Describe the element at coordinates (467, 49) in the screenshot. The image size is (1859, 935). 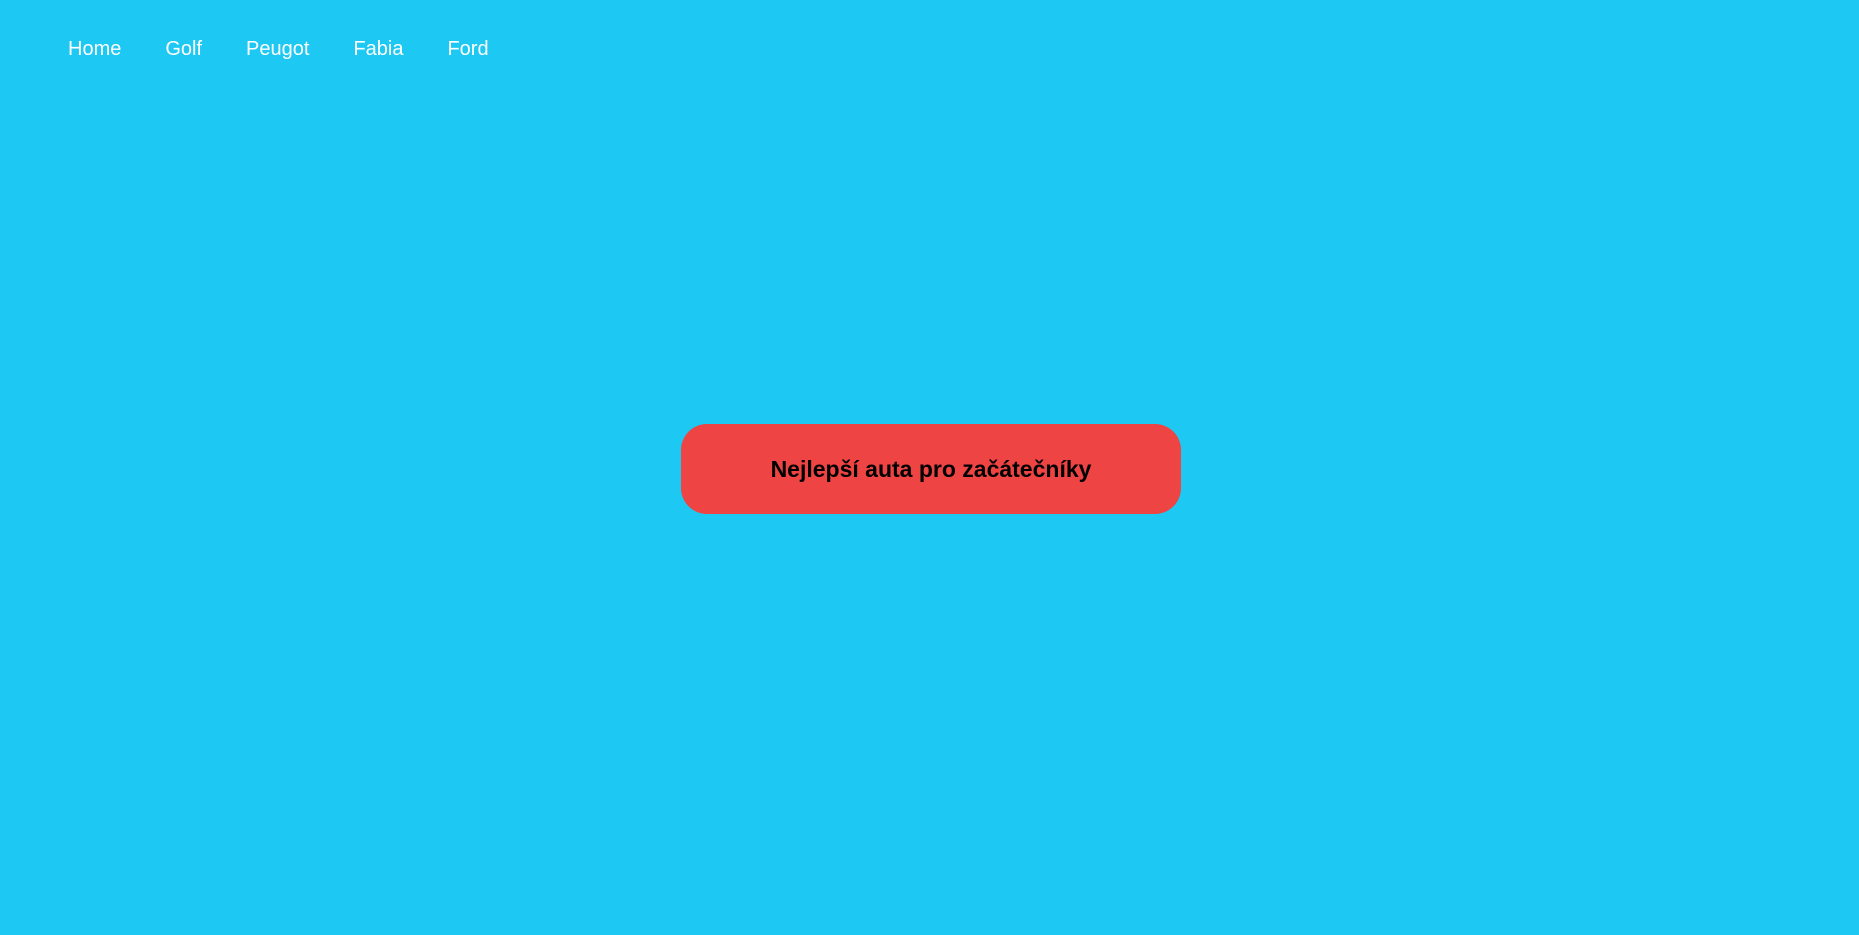
I see `nav-link-ford: Ford` at that location.